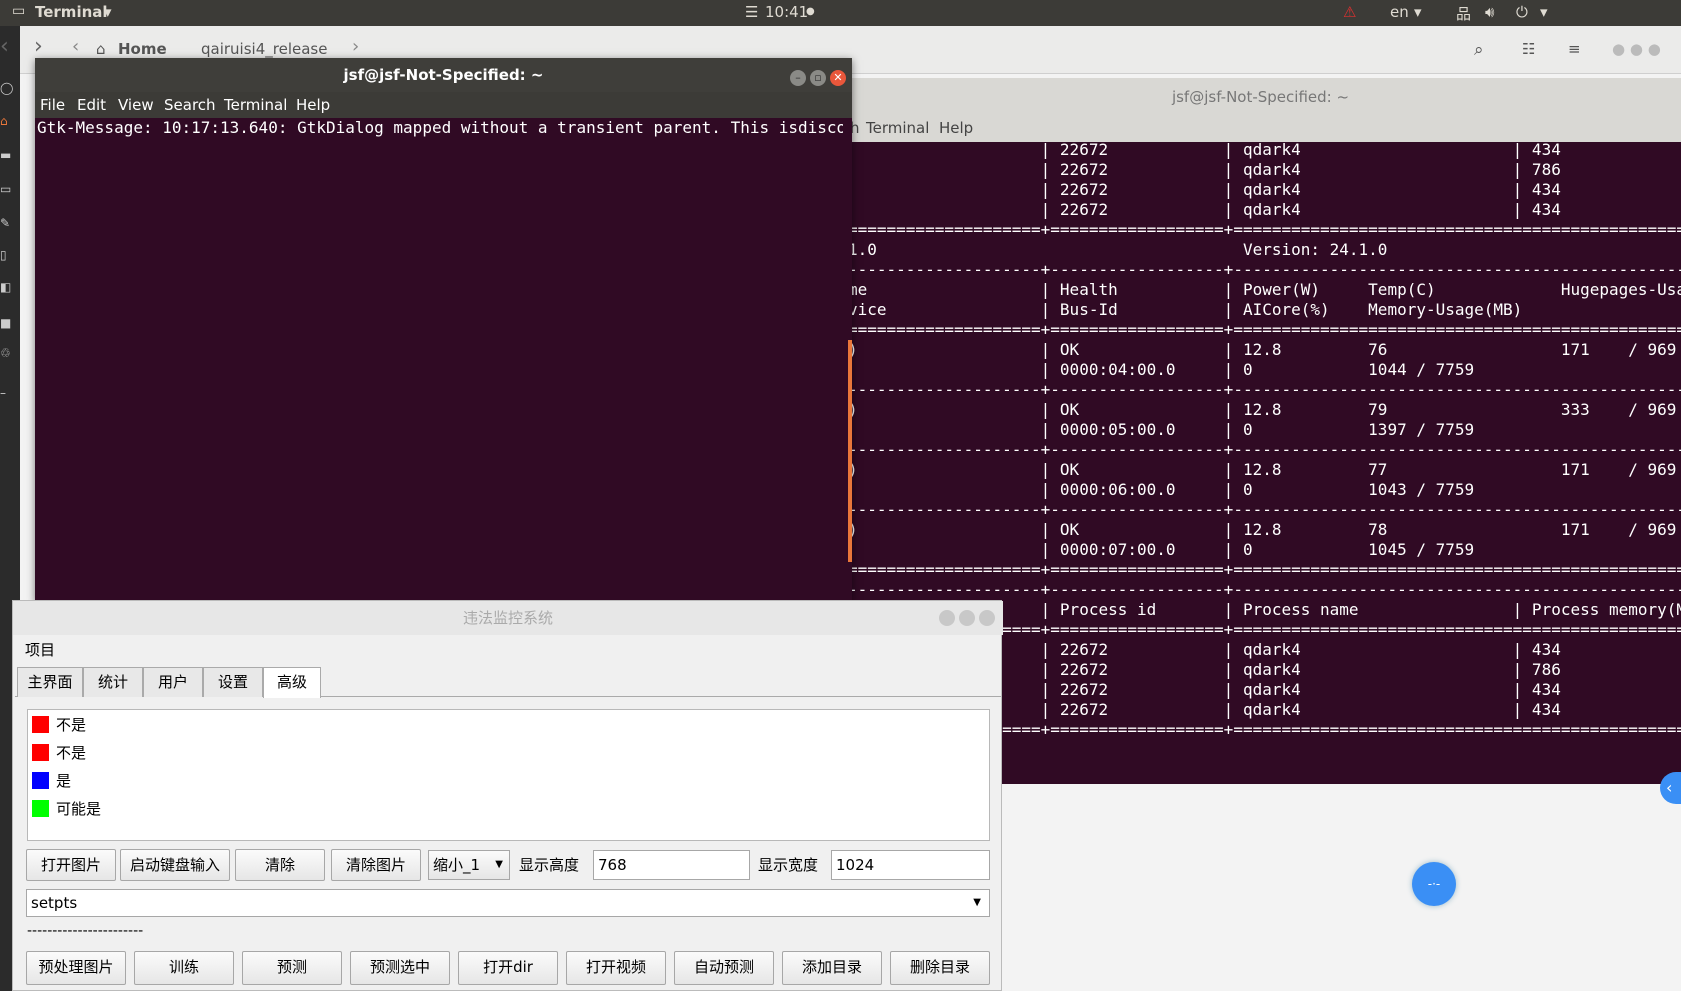  I want to click on chevron-left-icon: ‹, so click(1670, 788).